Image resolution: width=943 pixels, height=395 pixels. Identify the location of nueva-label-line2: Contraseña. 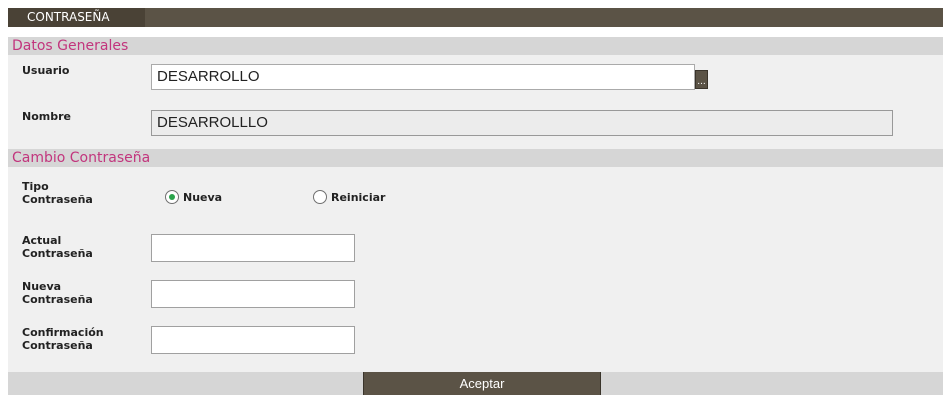
(57, 299).